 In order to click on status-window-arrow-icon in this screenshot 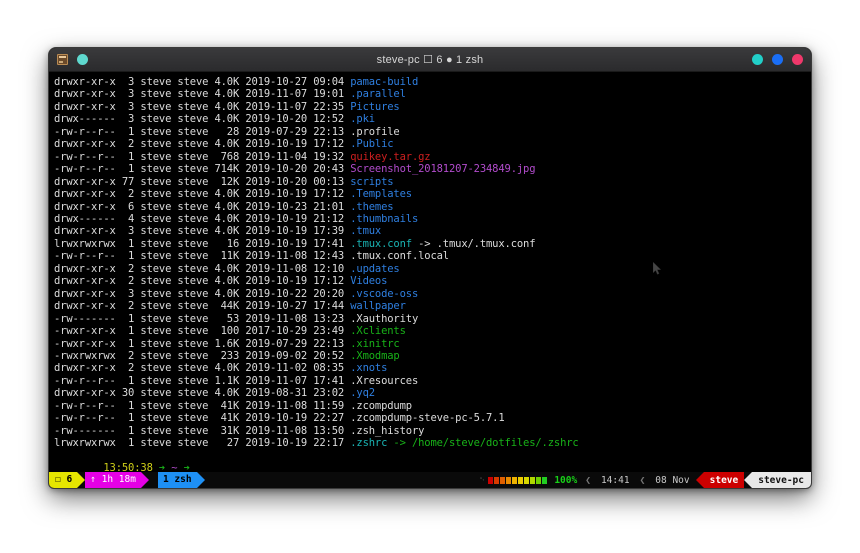, I will do `click(200, 480)`.